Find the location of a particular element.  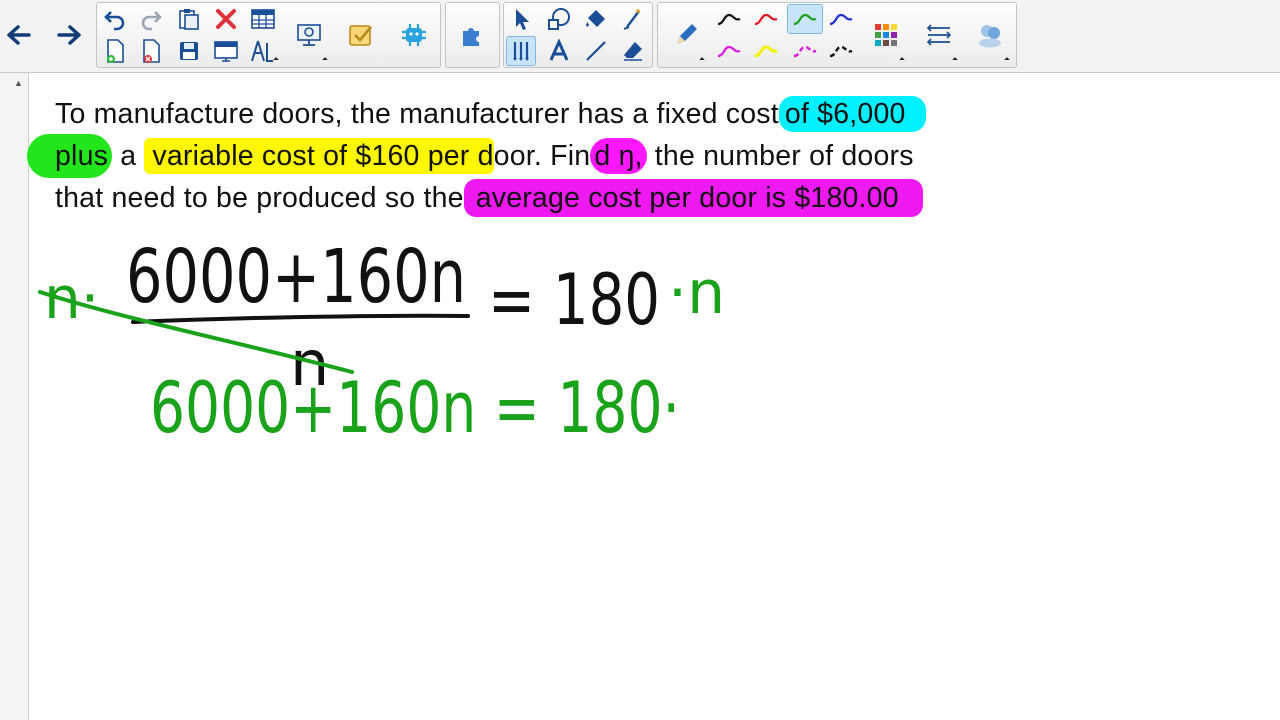

equation-1-numerator: 6000+160n is located at coordinates (296, 277).